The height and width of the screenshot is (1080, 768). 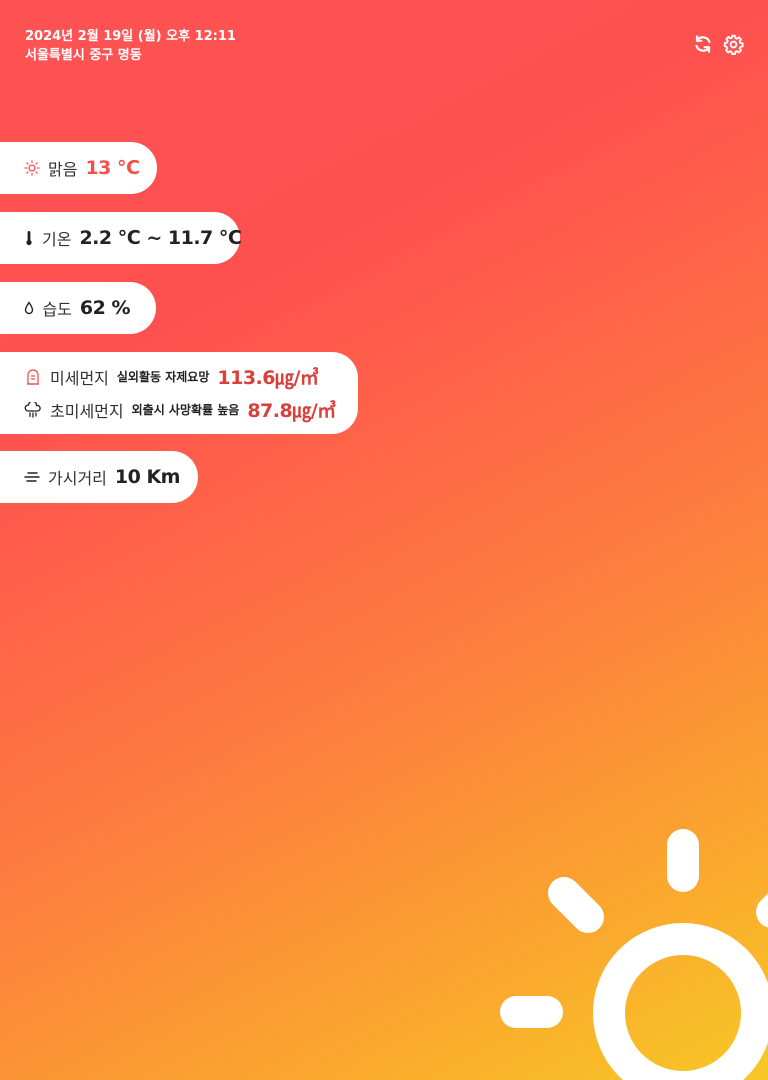 I want to click on datetime: 2024년 2월 19일 (월) 오후 12:11, so click(x=130, y=36).